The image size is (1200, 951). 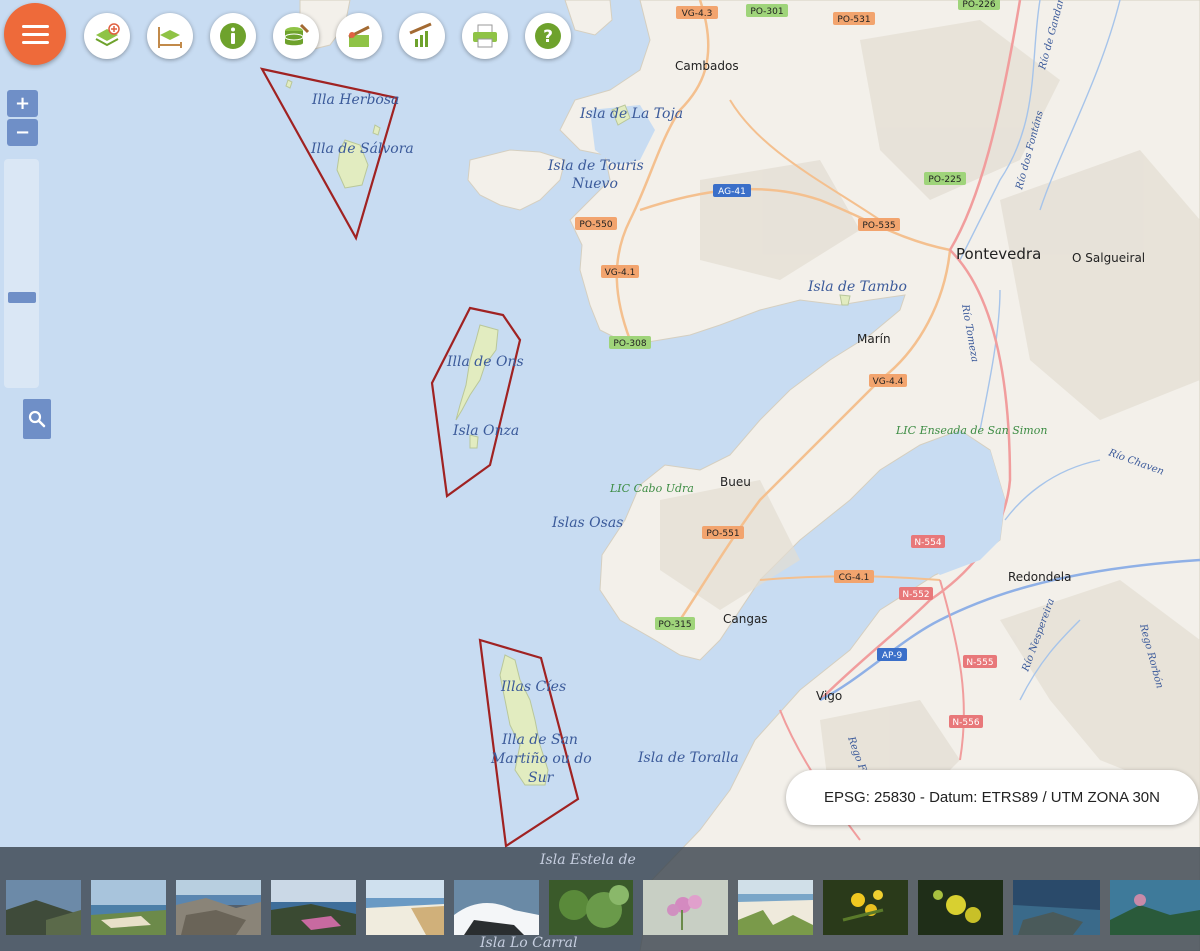 I want to click on svg-text: PO-531, so click(x=853, y=20).